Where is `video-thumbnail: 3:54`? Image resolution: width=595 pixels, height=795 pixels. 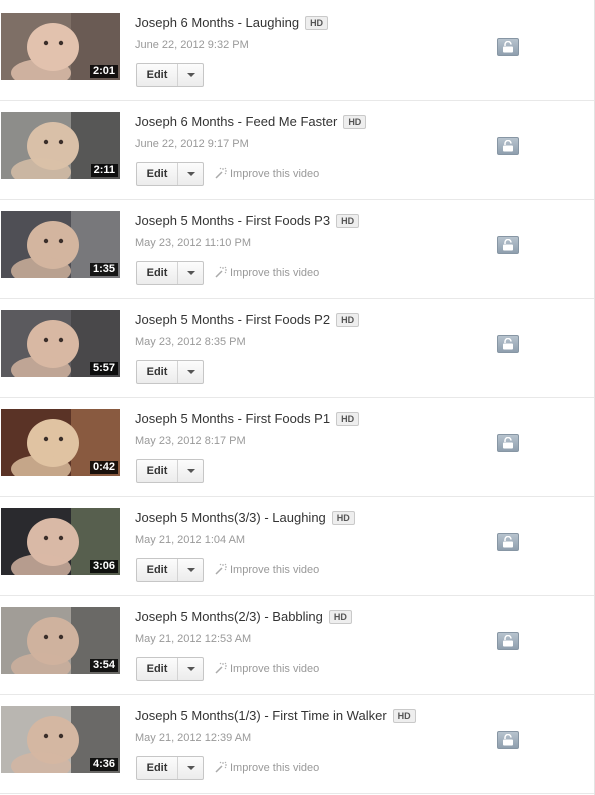 video-thumbnail: 3:54 is located at coordinates (60, 640).